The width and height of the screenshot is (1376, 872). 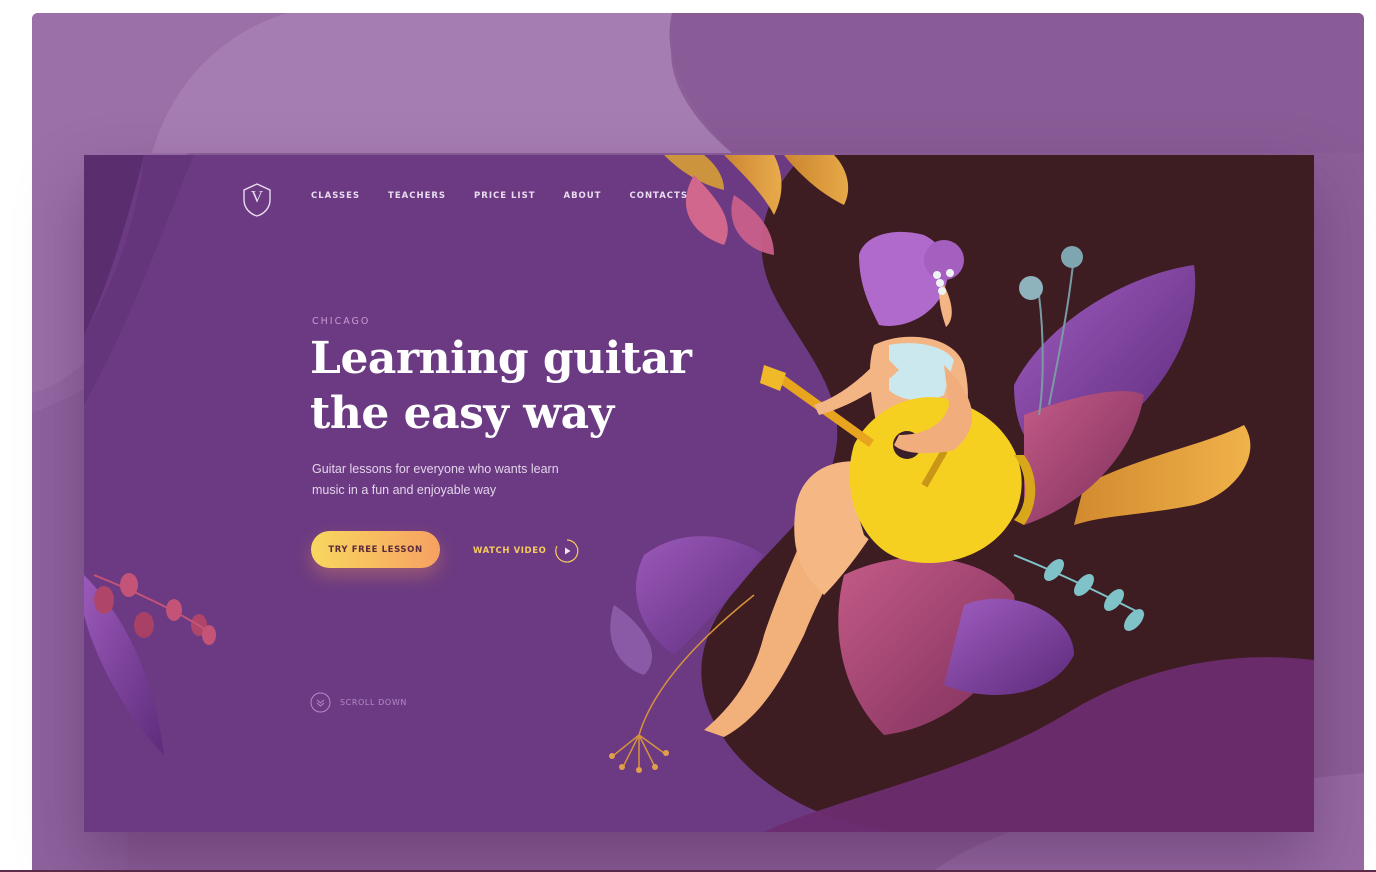 I want to click on hero-title-line-1: Learning guitar, so click(x=501, y=358).